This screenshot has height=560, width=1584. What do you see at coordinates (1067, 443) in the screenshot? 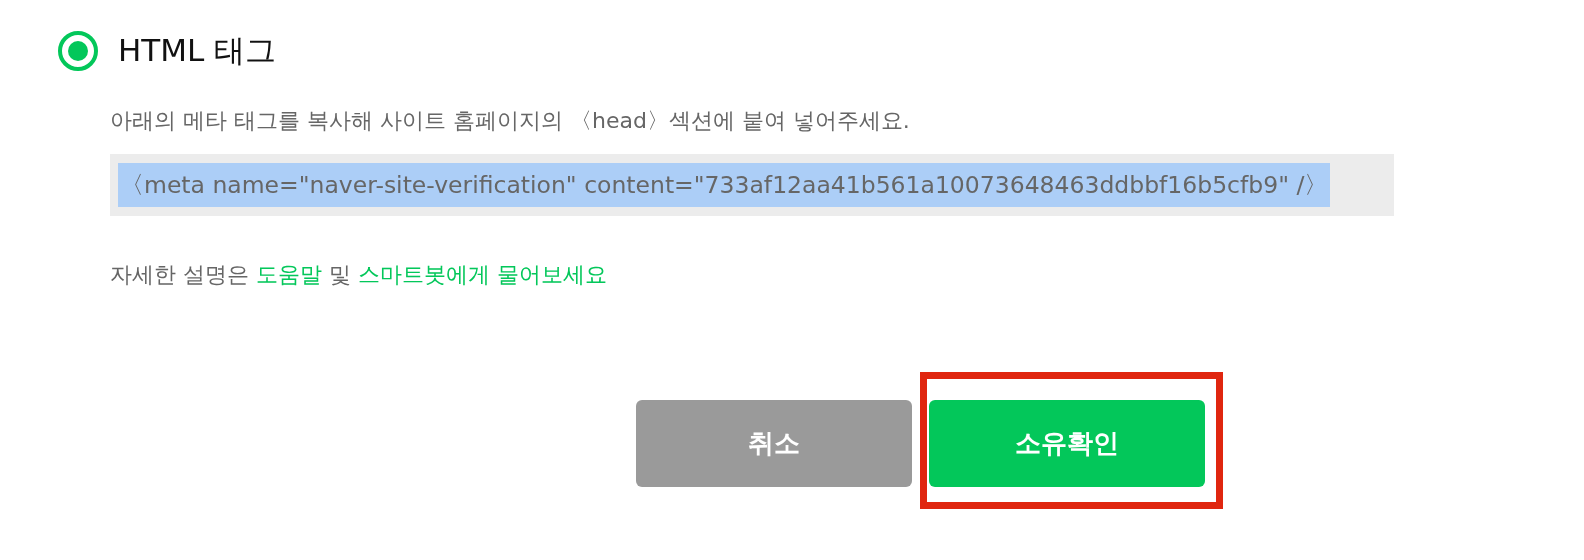
I see `confirm-button: 소유확인` at bounding box center [1067, 443].